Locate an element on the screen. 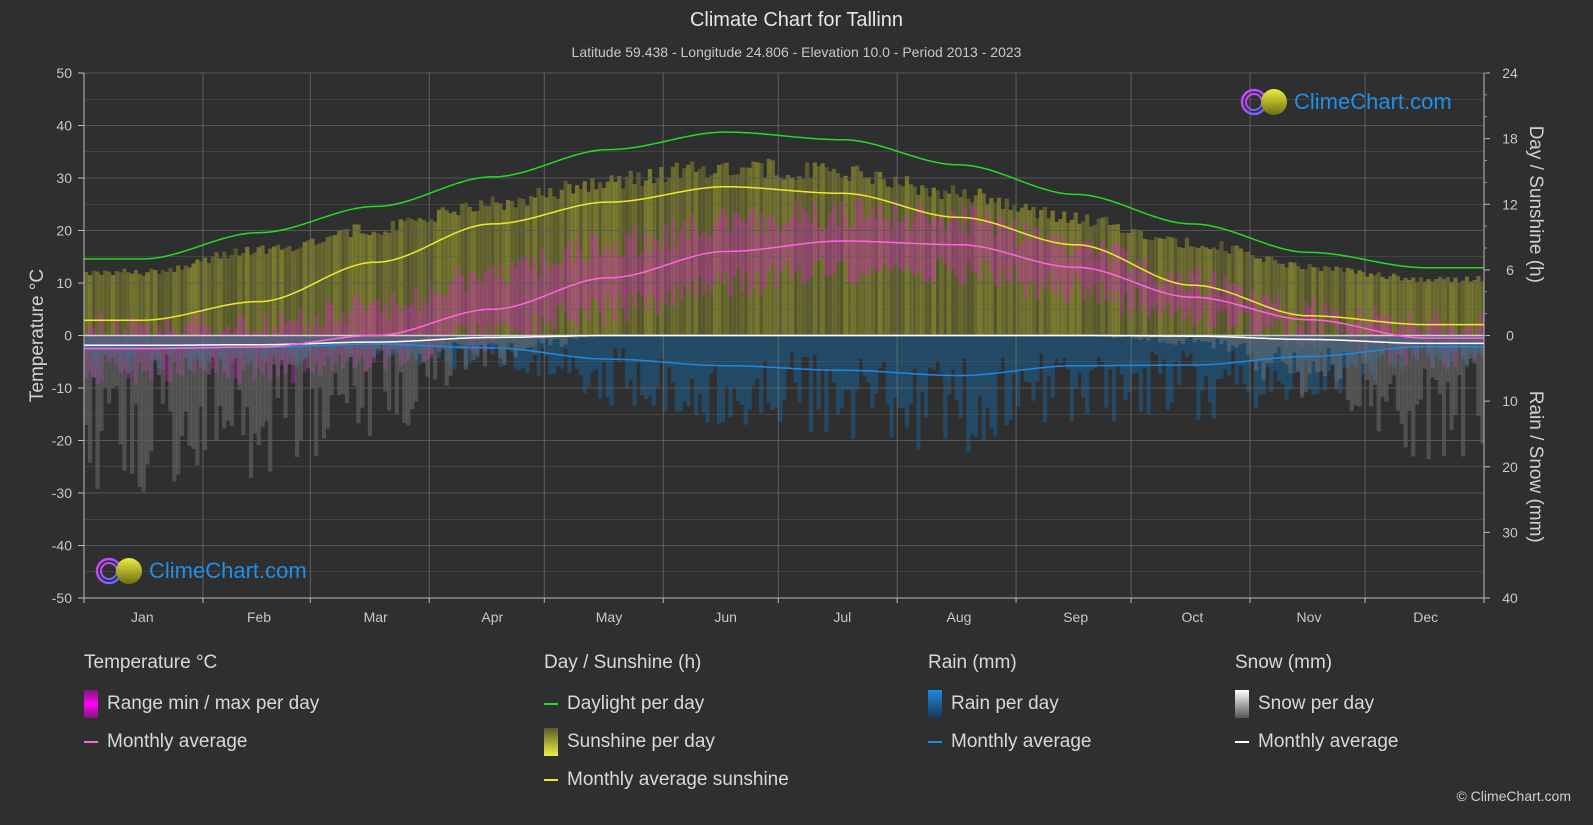  snow-avg-swatch is located at coordinates (1242, 742).